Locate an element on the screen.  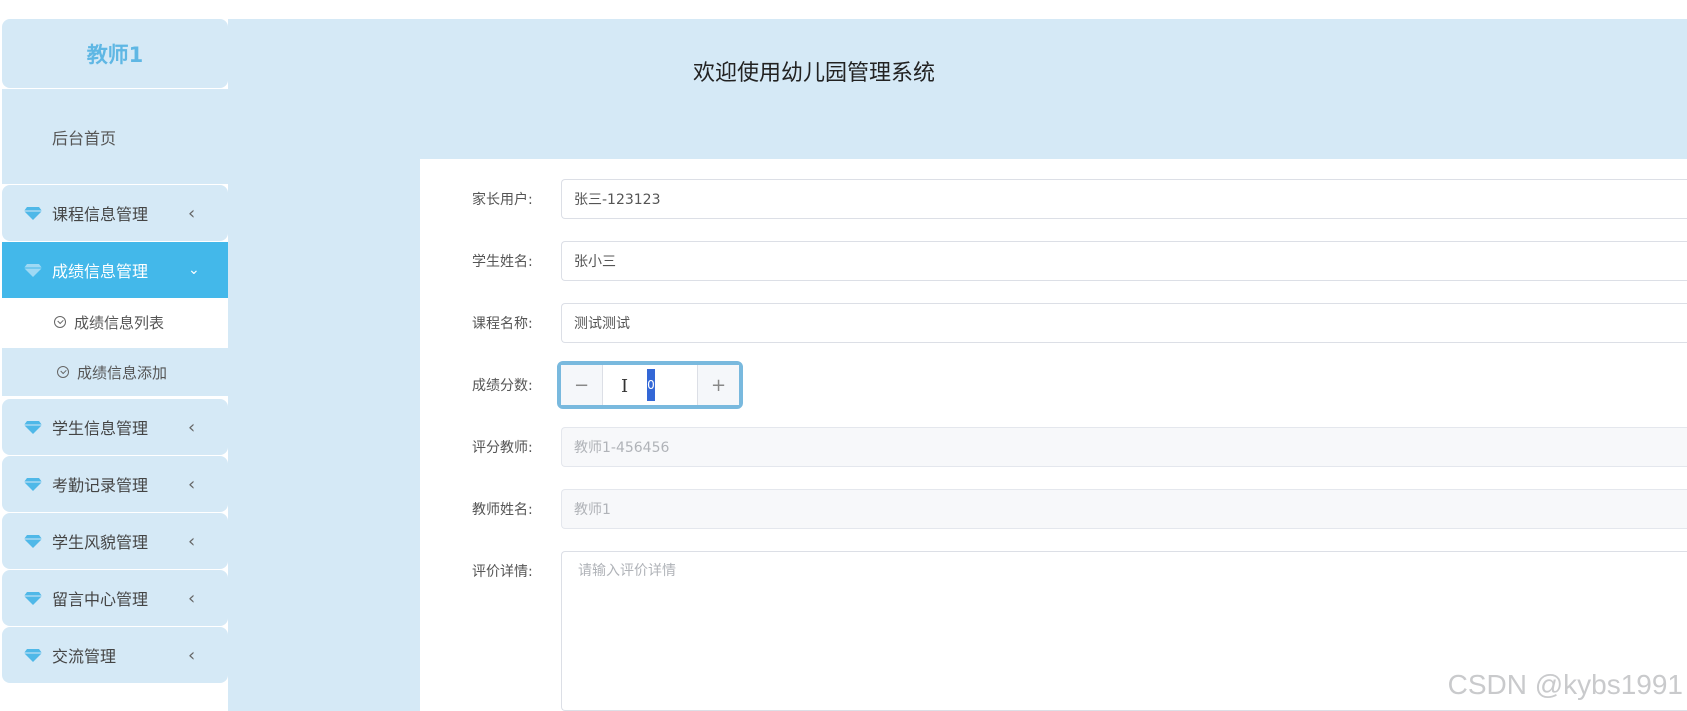
sidebar-item-style: 学生风貌管理 ‹ is located at coordinates (115, 541).